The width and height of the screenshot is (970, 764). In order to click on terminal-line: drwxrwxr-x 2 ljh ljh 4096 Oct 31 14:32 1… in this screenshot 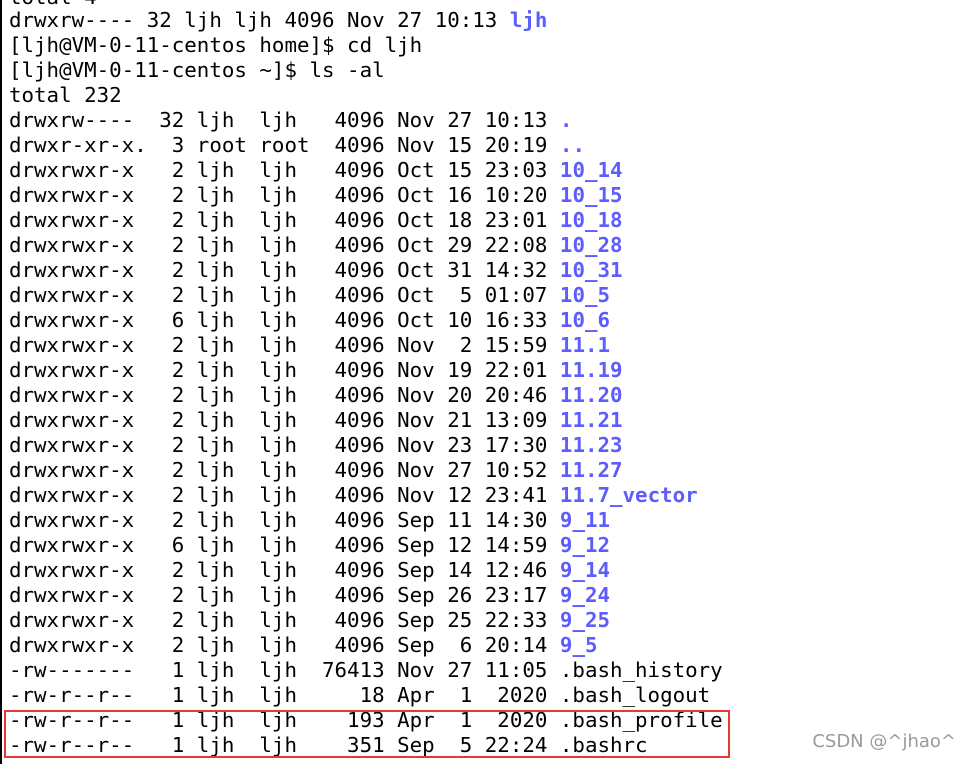, I will do `click(316, 270)`.